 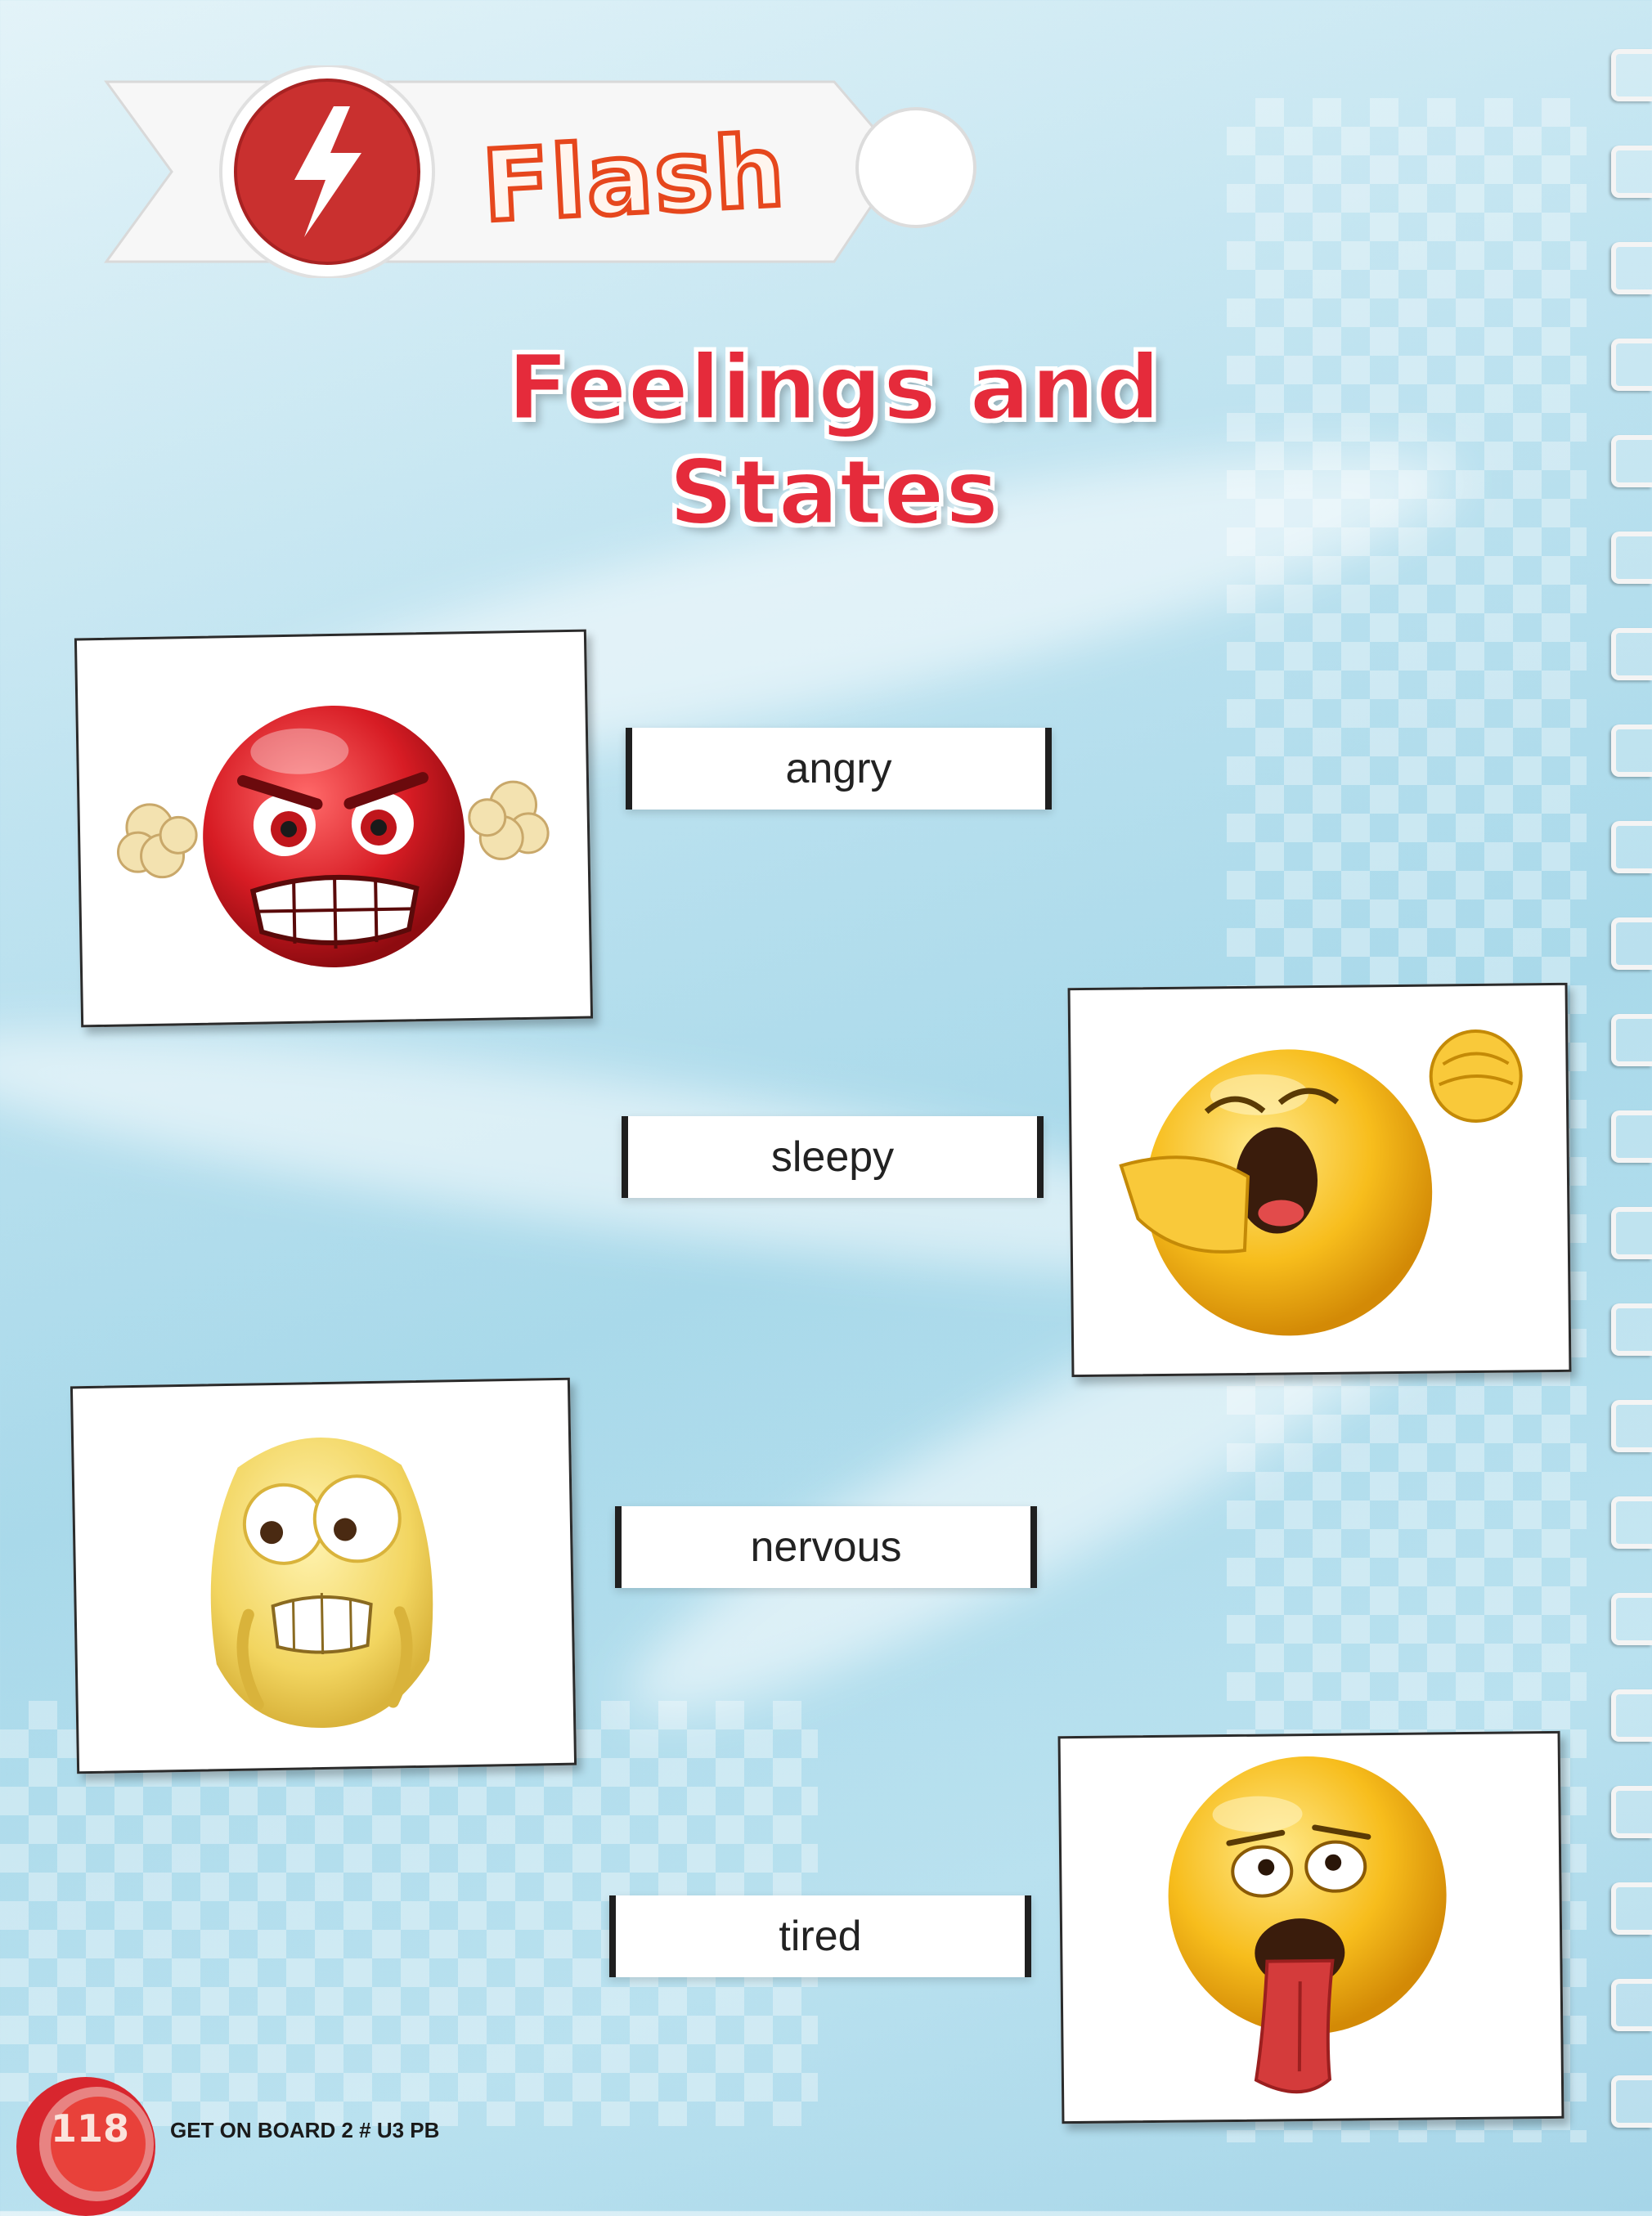 I want to click on angry-card, so click(x=334, y=828).